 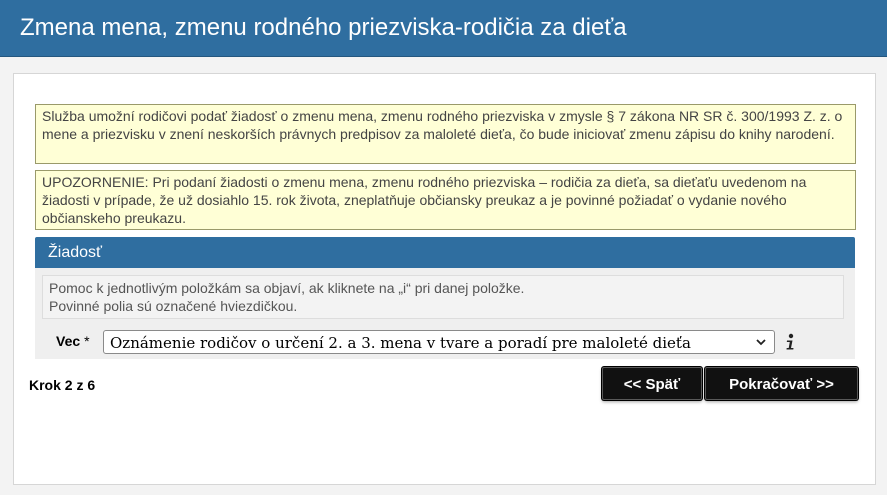 What do you see at coordinates (62, 385) in the screenshot?
I see `step-indicator: Krok 2 z 6` at bounding box center [62, 385].